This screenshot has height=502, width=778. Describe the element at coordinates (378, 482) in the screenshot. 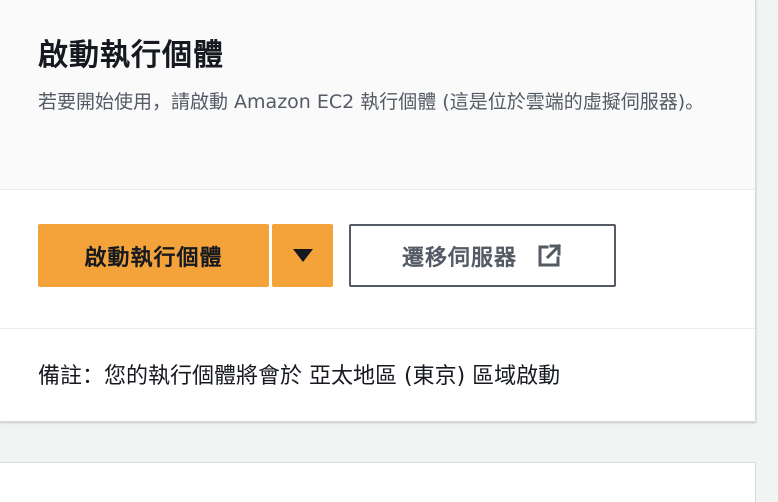

I see `next-card` at that location.